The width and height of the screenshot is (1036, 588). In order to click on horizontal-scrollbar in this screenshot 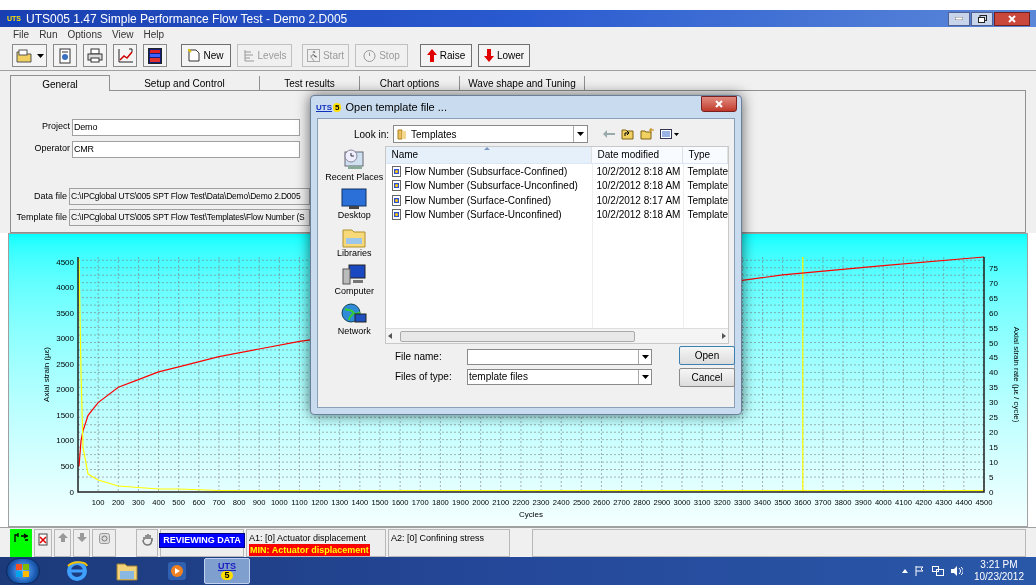, I will do `click(557, 335)`.